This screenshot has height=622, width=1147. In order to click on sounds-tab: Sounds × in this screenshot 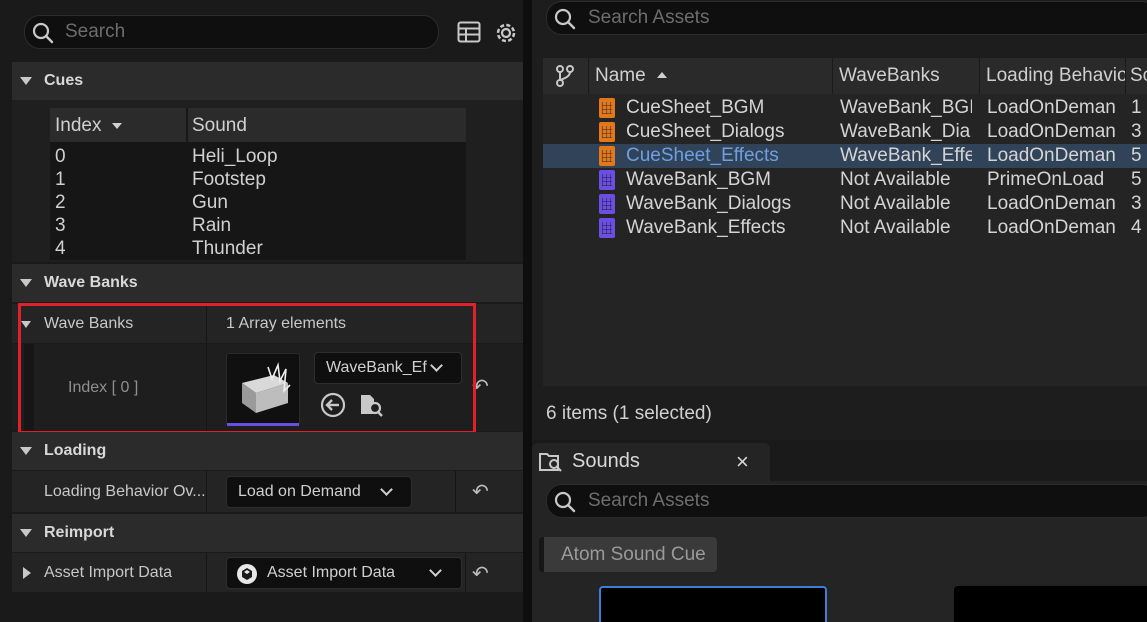, I will do `click(651, 462)`.